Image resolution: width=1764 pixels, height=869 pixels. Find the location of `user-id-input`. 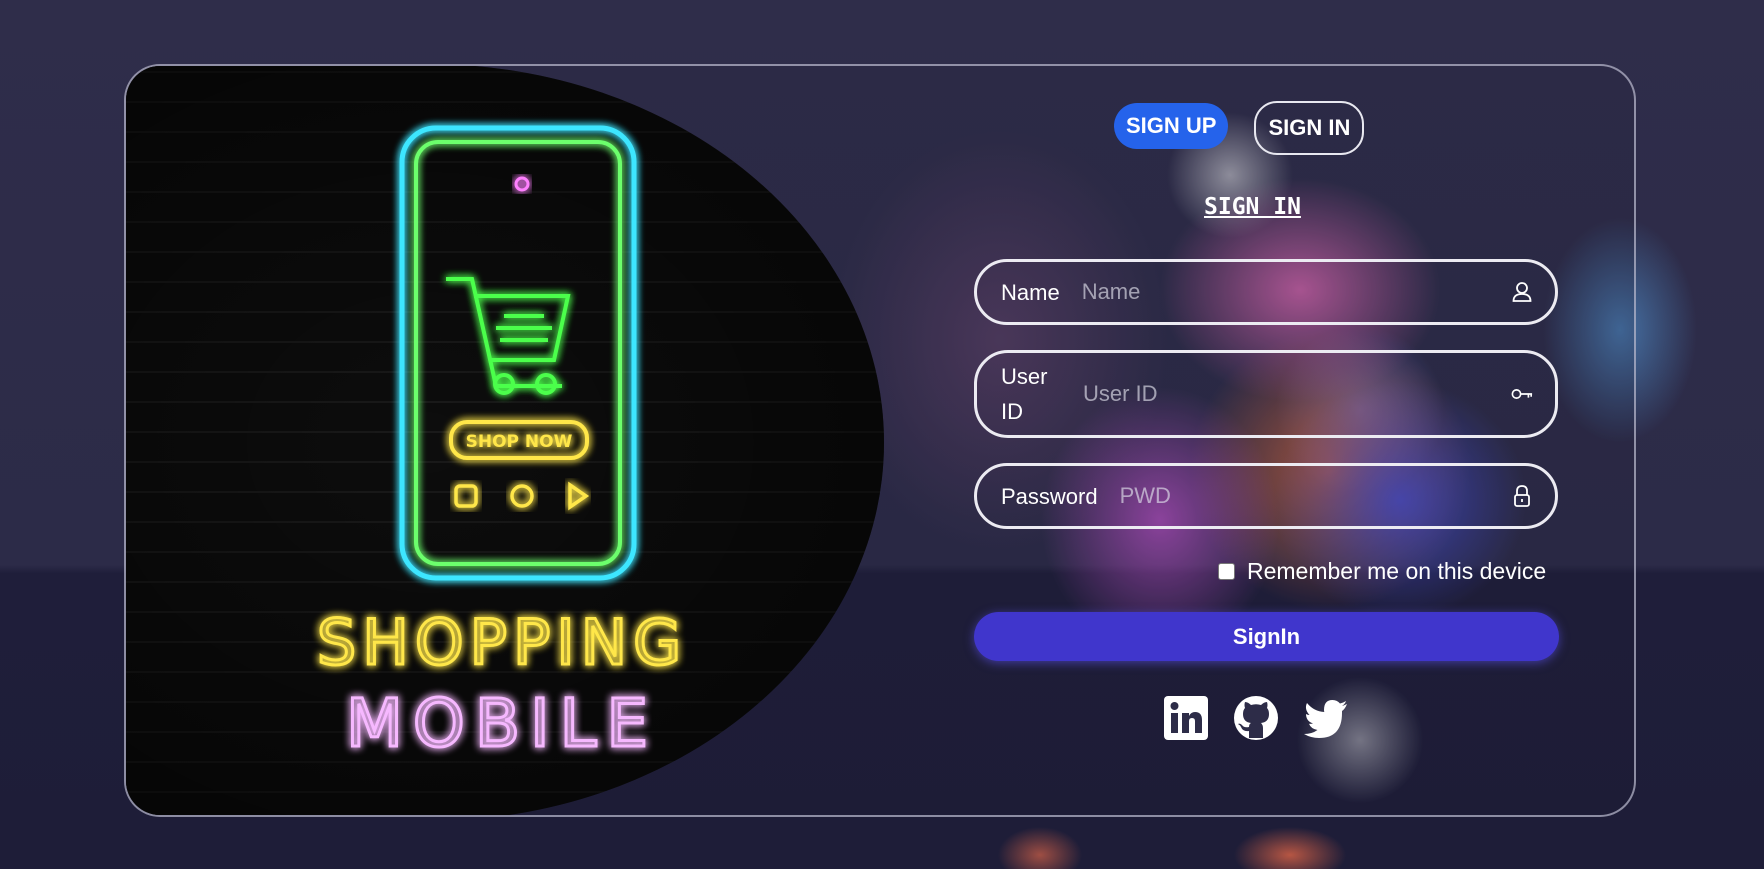

user-id-input is located at coordinates (1297, 394).